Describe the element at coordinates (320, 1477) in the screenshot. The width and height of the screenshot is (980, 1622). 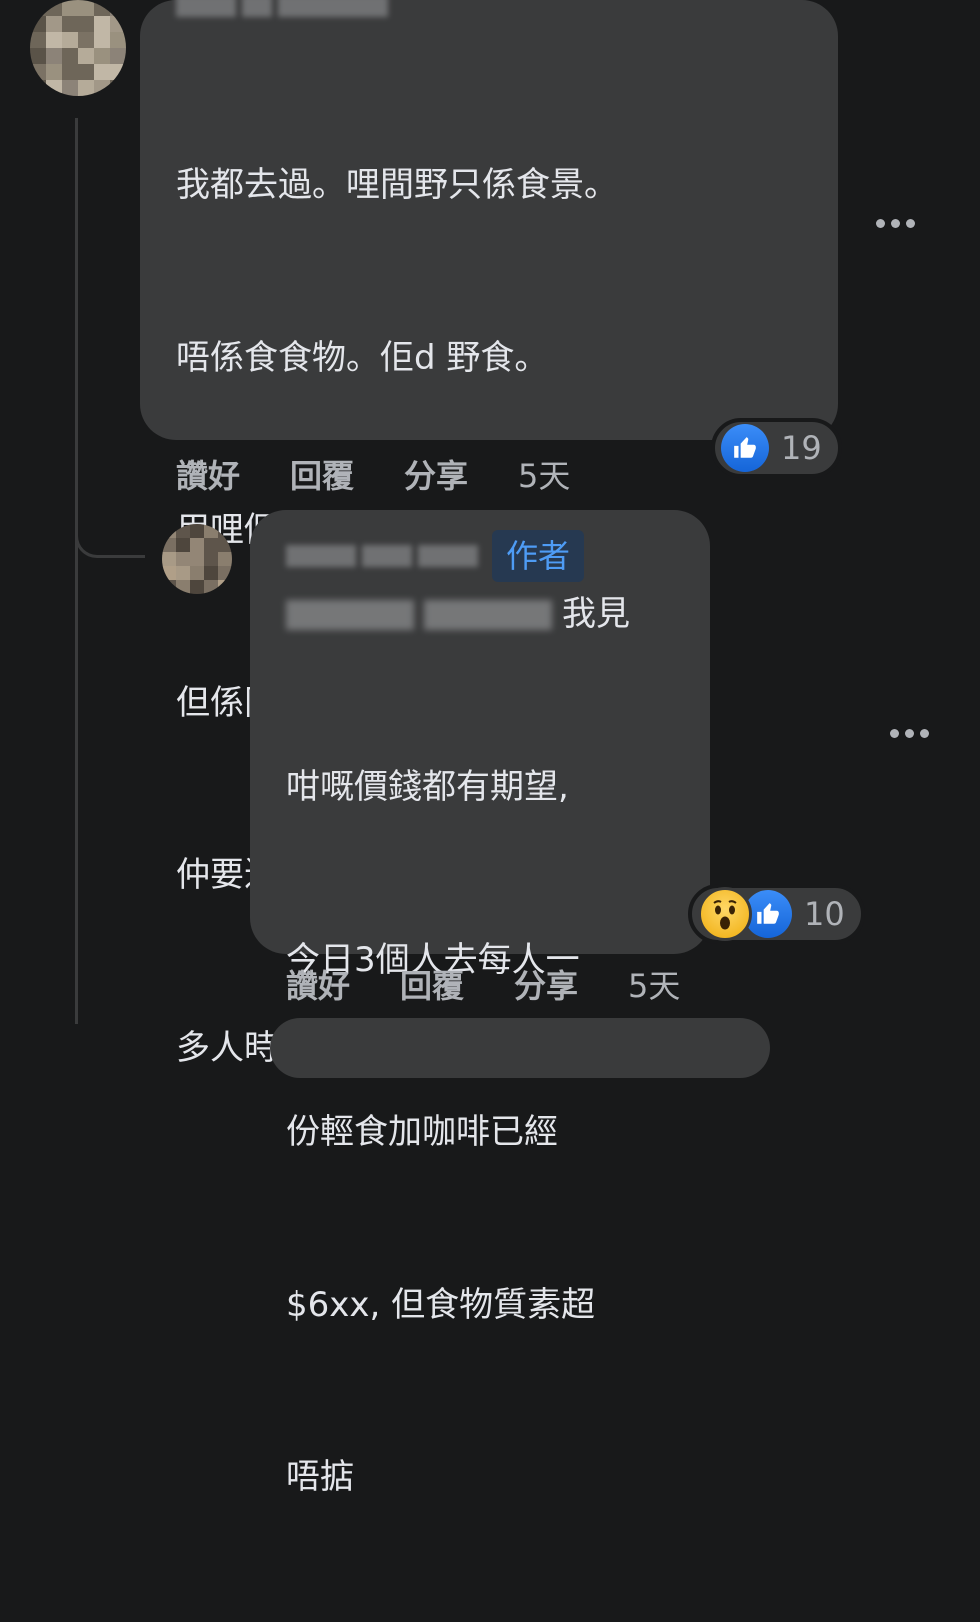
I see `comment-line: 唔掂` at that location.